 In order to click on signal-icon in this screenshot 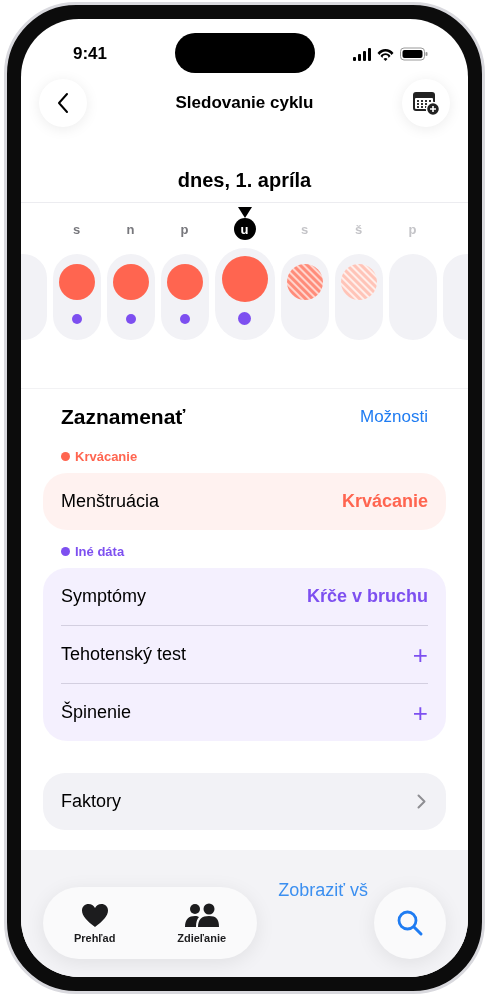, I will do `click(362, 54)`.